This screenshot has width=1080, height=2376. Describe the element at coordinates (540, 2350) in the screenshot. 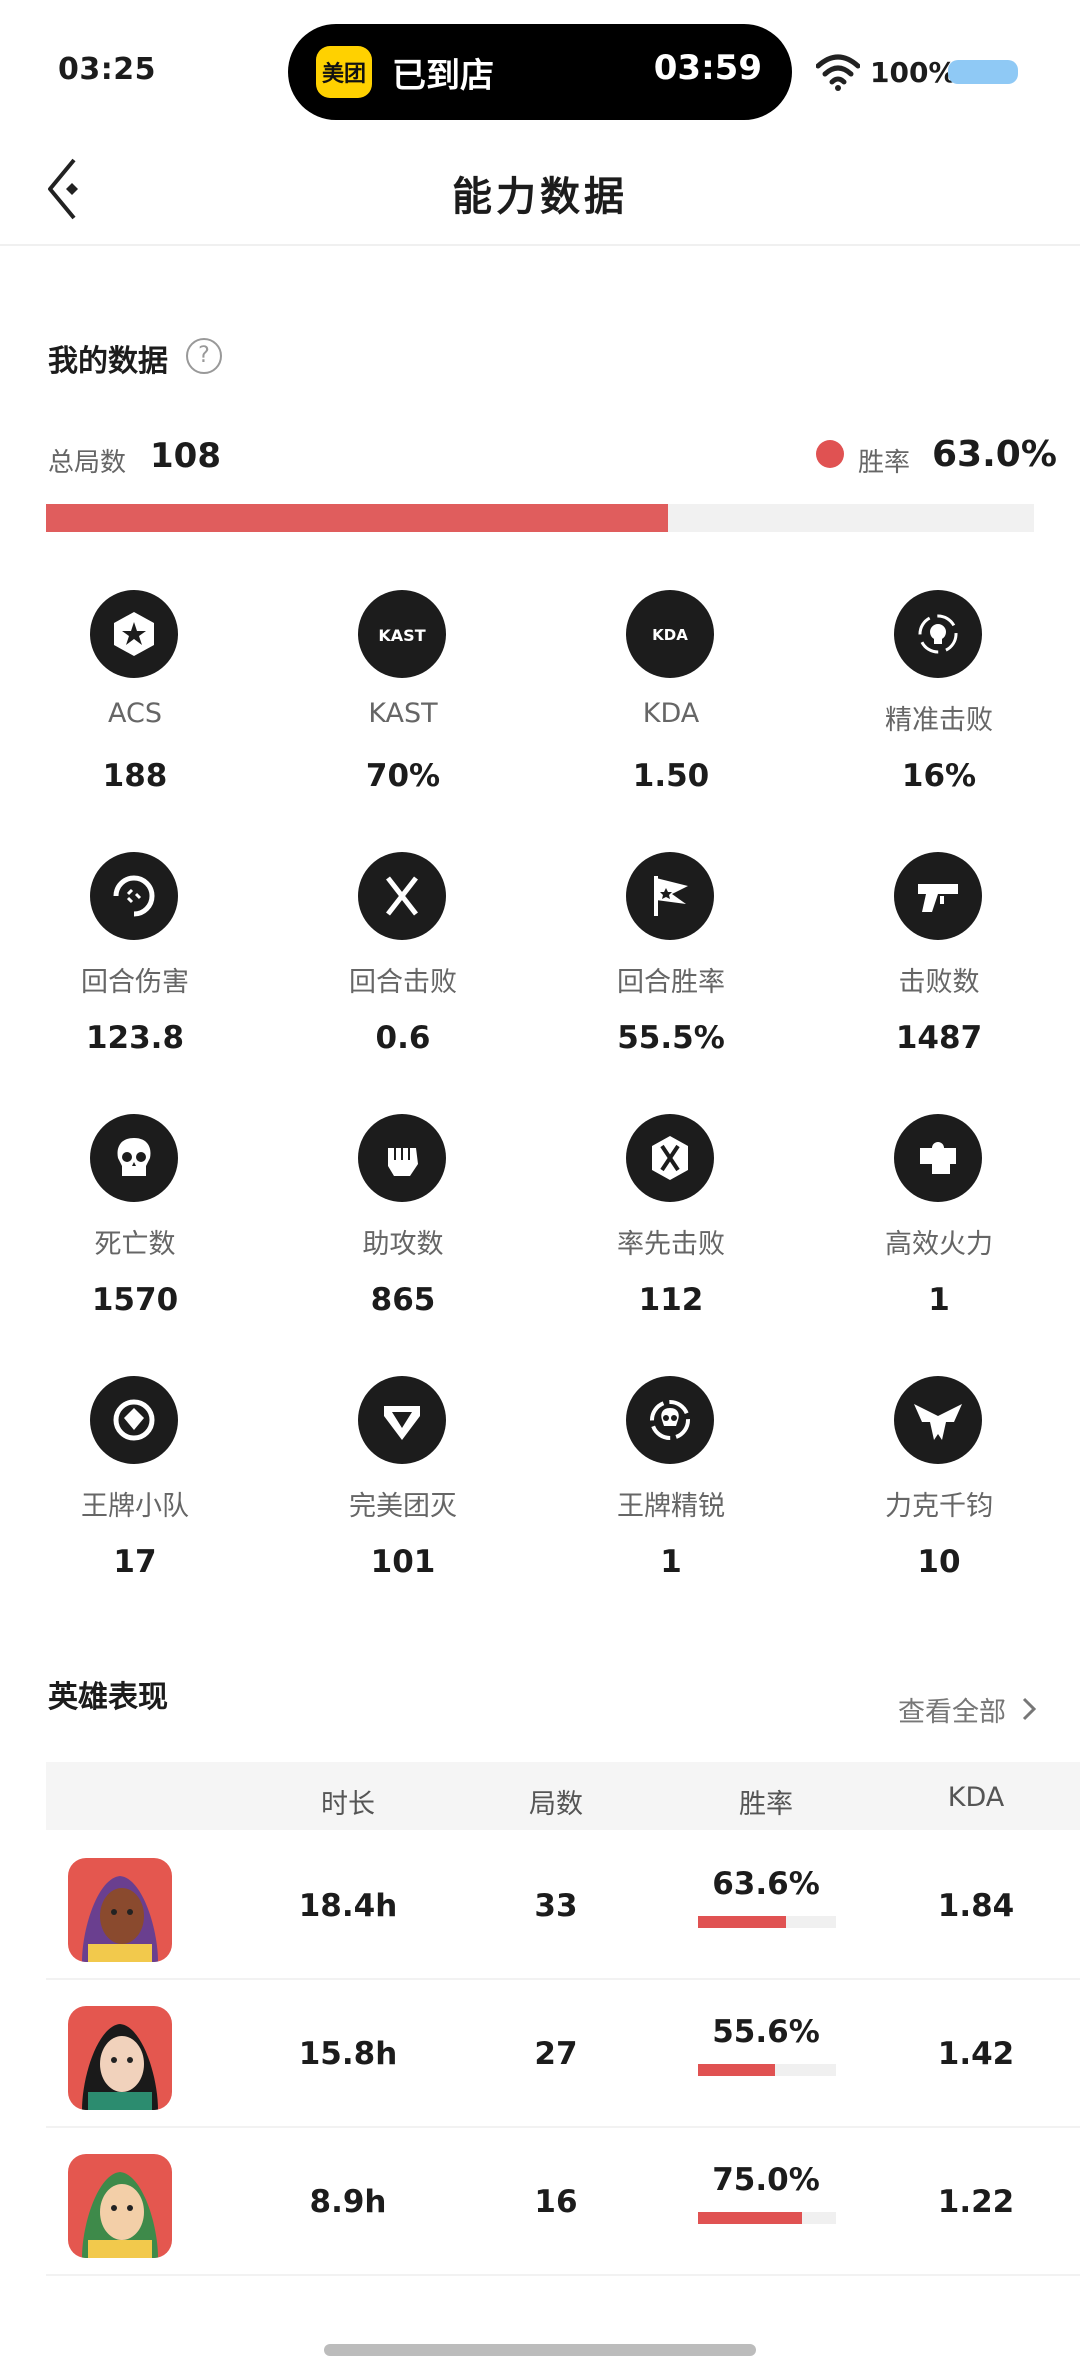

I see `home-indicator` at that location.